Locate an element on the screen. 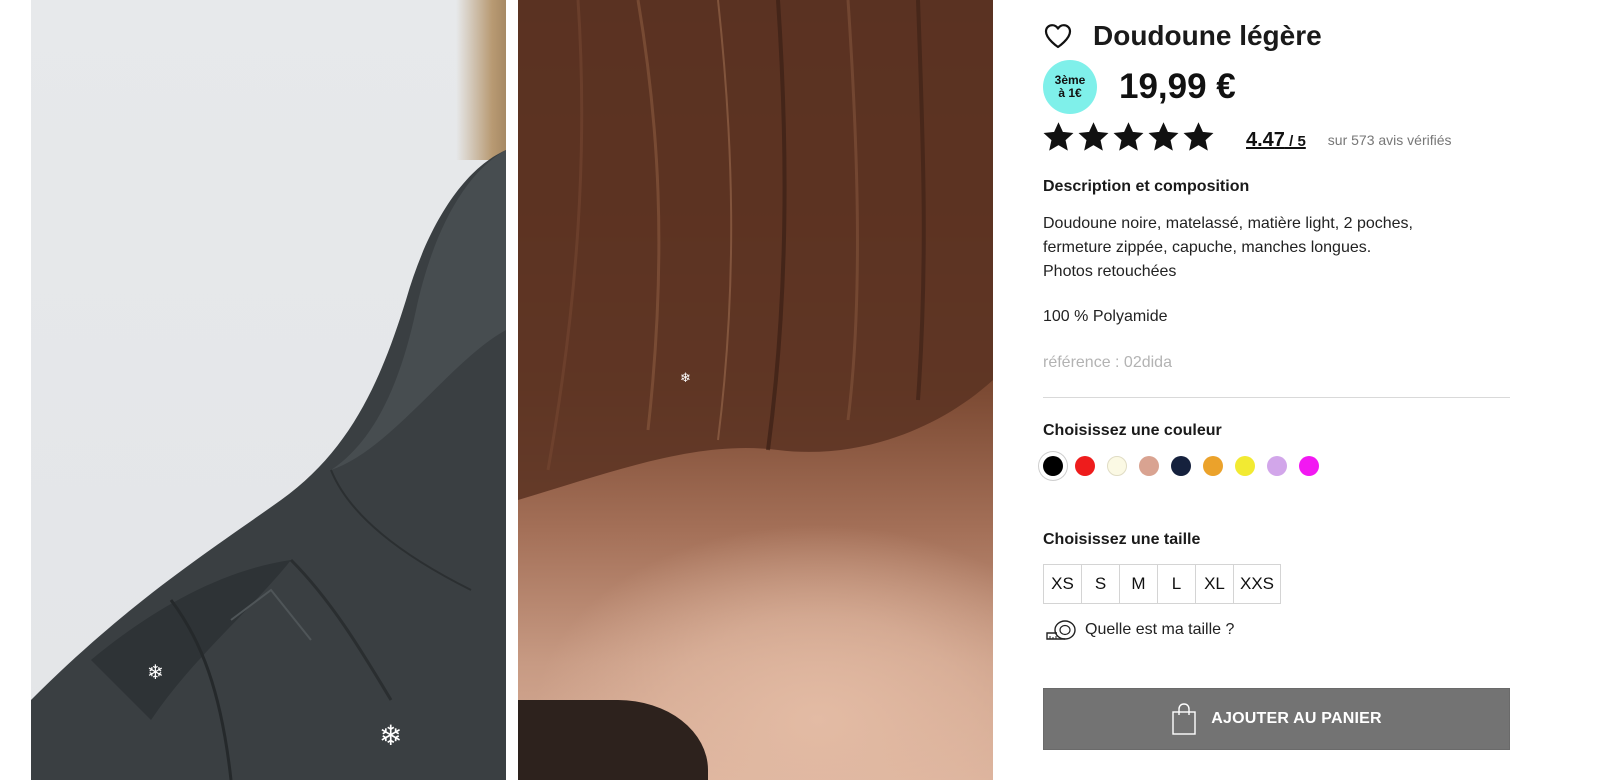 The height and width of the screenshot is (780, 1600). size-option: XXS is located at coordinates (1257, 584).